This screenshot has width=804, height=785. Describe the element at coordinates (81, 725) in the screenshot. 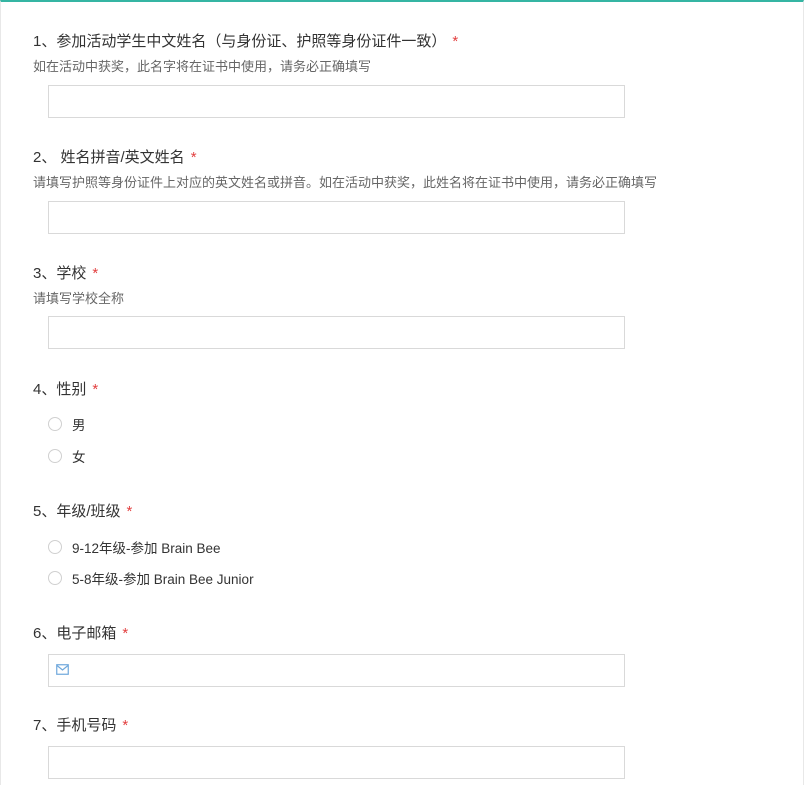

I see `question-title: 7、手机号码 *` at that location.